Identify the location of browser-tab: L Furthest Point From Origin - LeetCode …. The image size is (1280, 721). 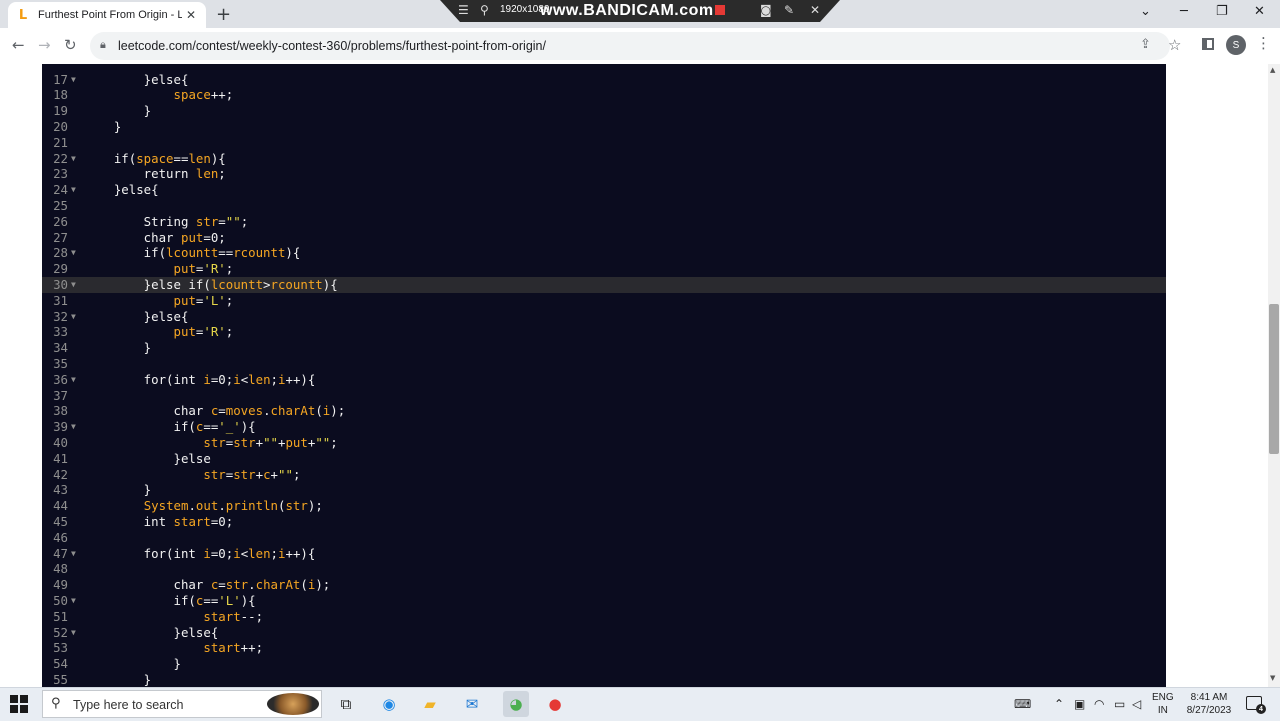
(107, 15).